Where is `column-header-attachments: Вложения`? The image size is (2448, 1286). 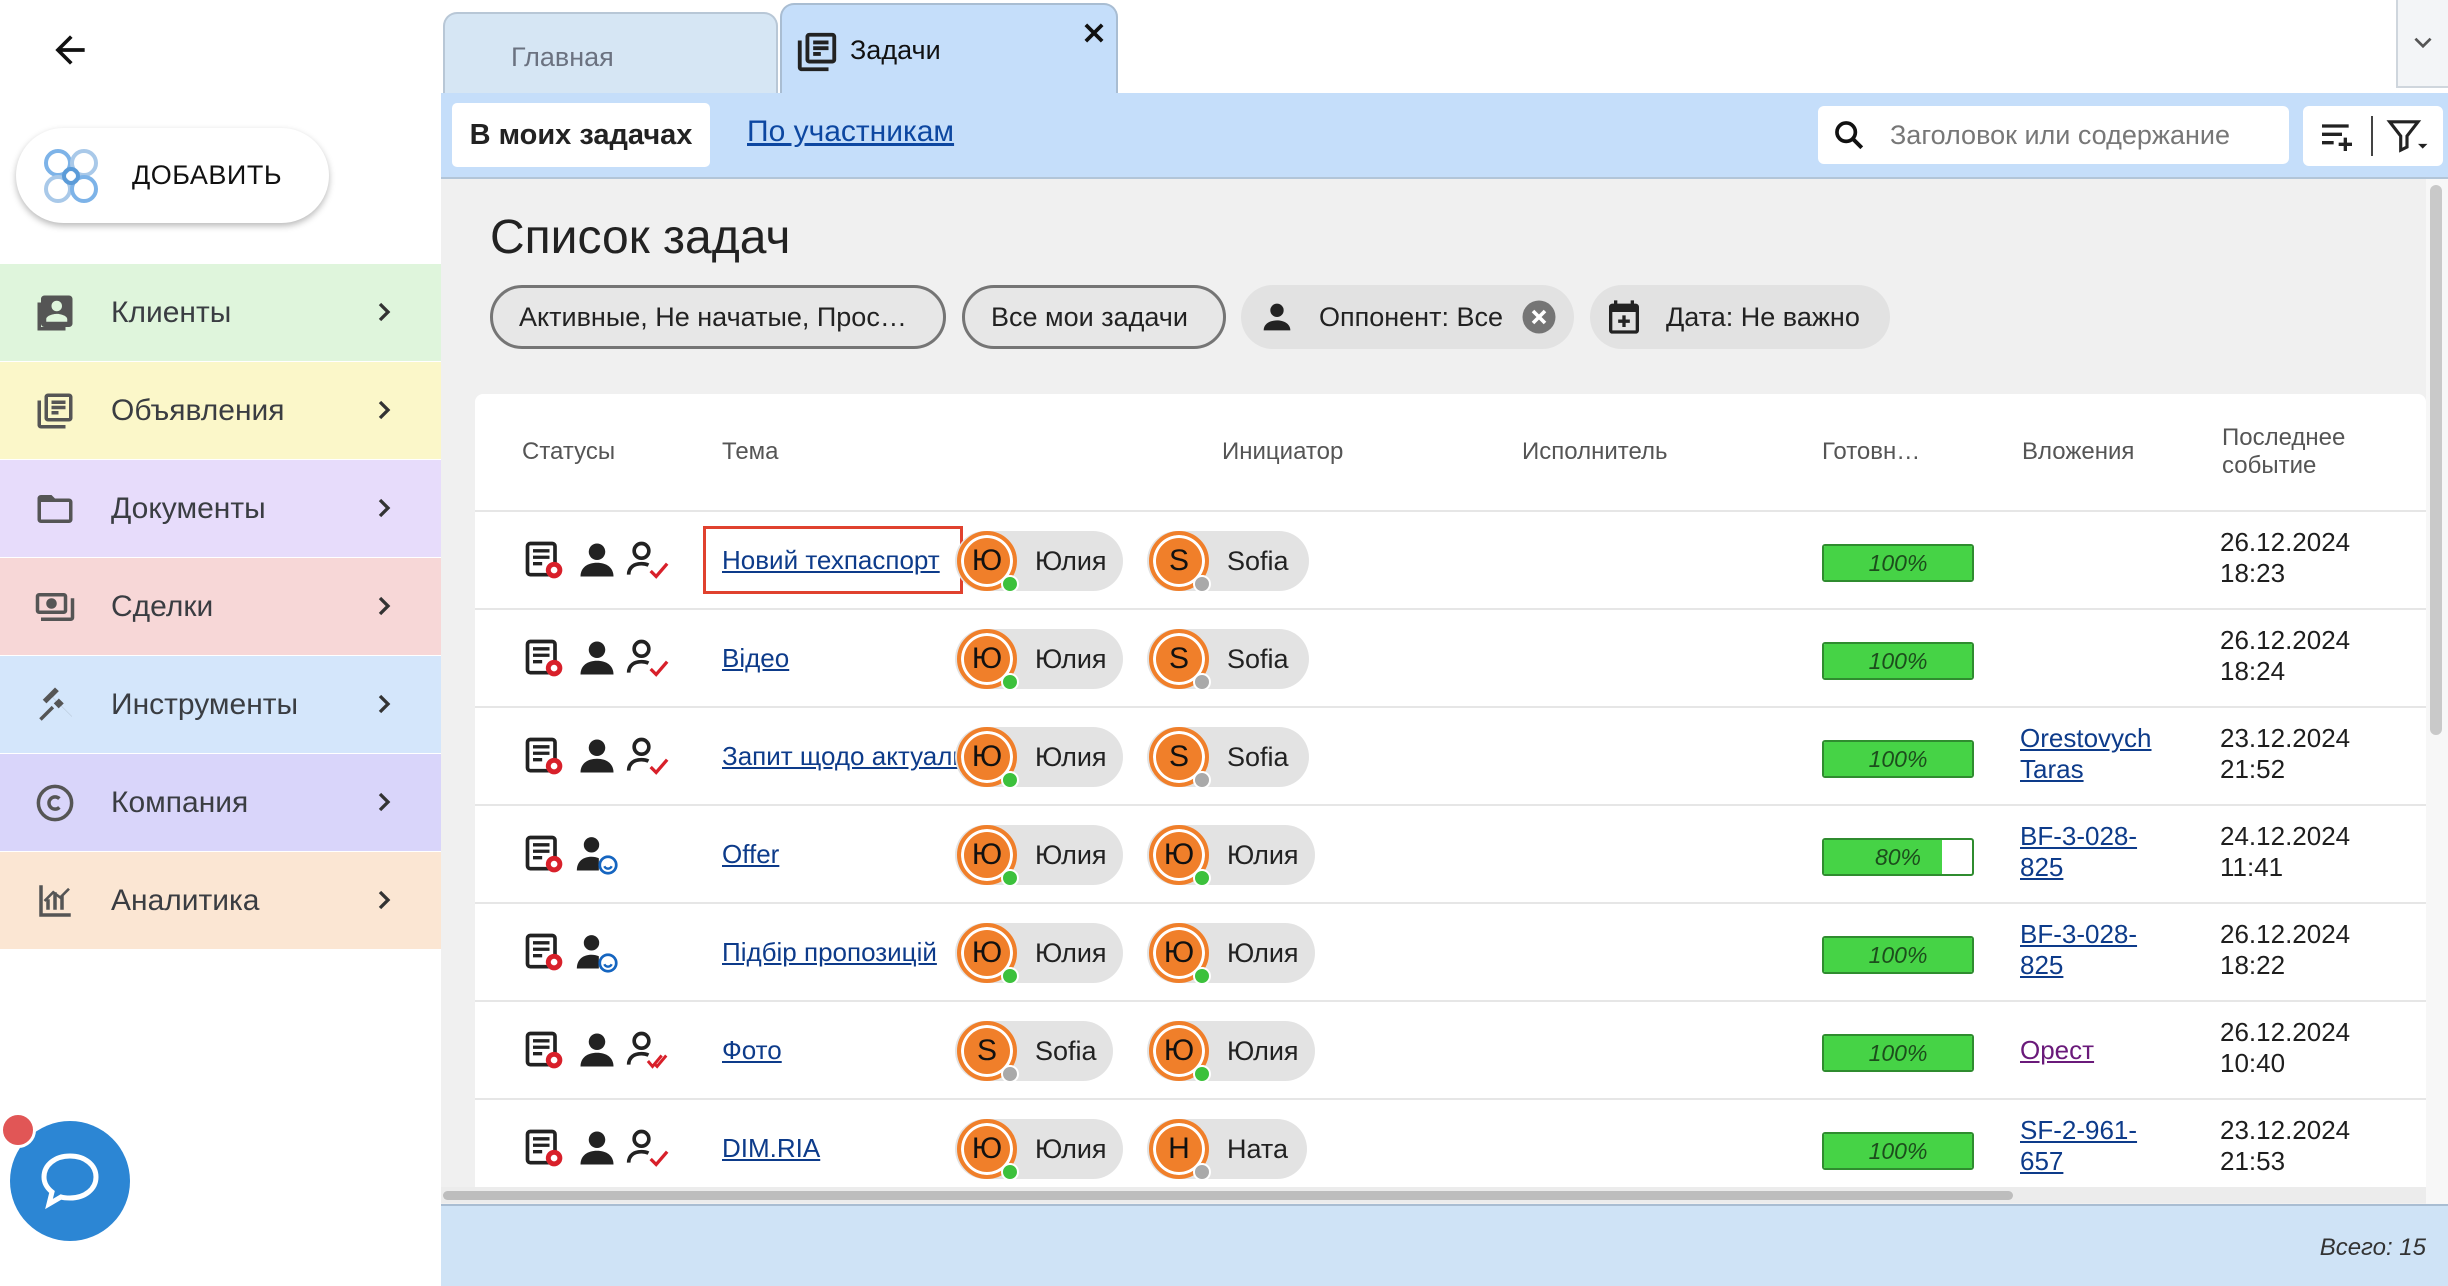 column-header-attachments: Вложения is located at coordinates (2078, 452).